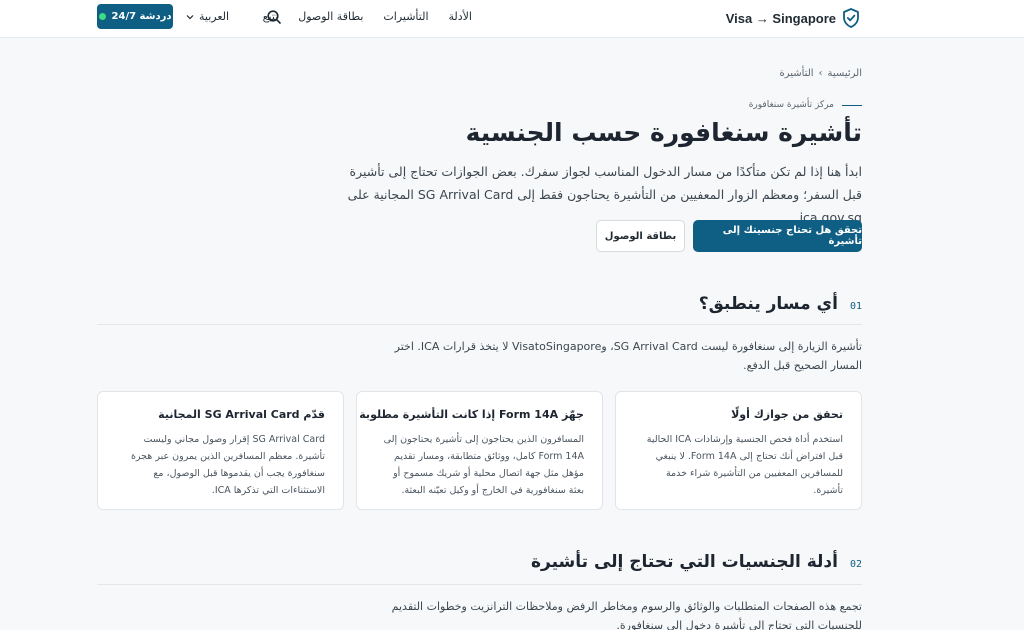 The image size is (1024, 630). Describe the element at coordinates (405, 16) in the screenshot. I see `nav-visas: التأشيرات` at that location.